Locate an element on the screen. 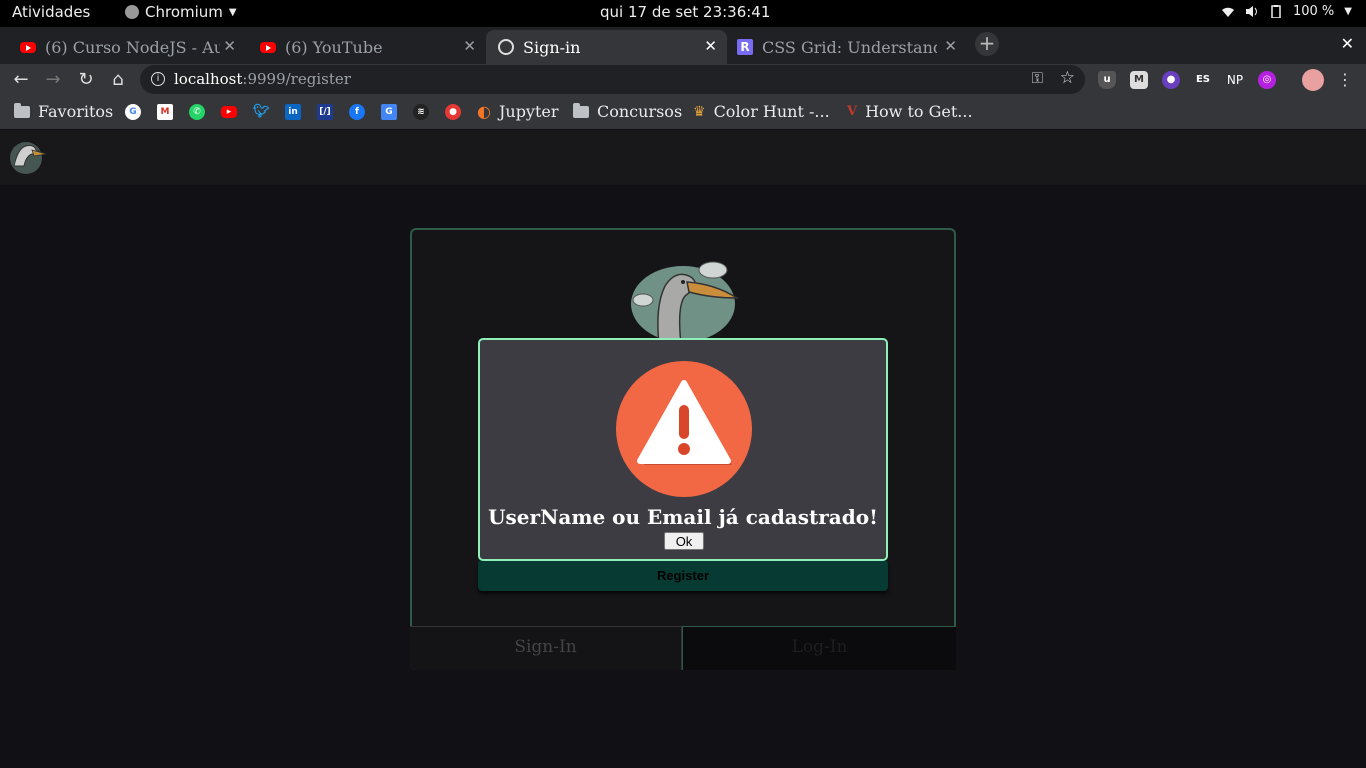 This screenshot has height=768, width=1366. alert-modal: UserName ou Email já cadastrado! Ok is located at coordinates (683, 449).